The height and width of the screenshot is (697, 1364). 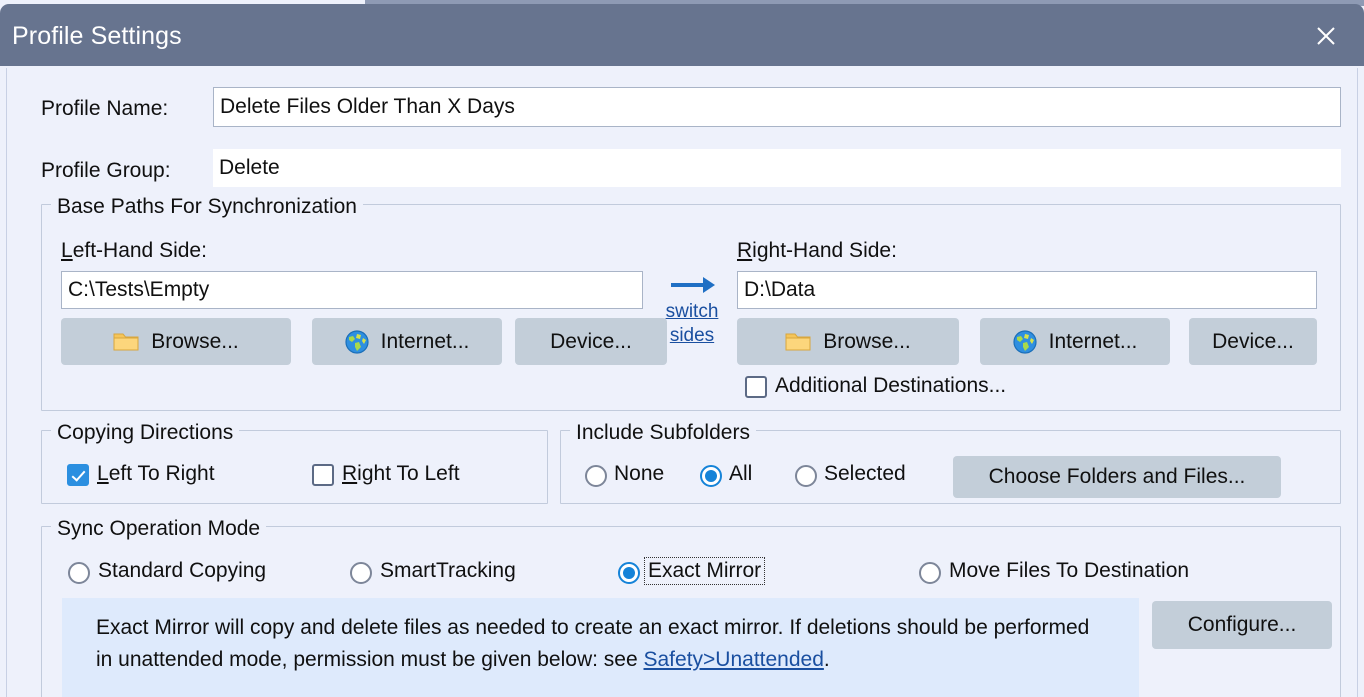 What do you see at coordinates (596, 476) in the screenshot?
I see `subfolders-radio-none` at bounding box center [596, 476].